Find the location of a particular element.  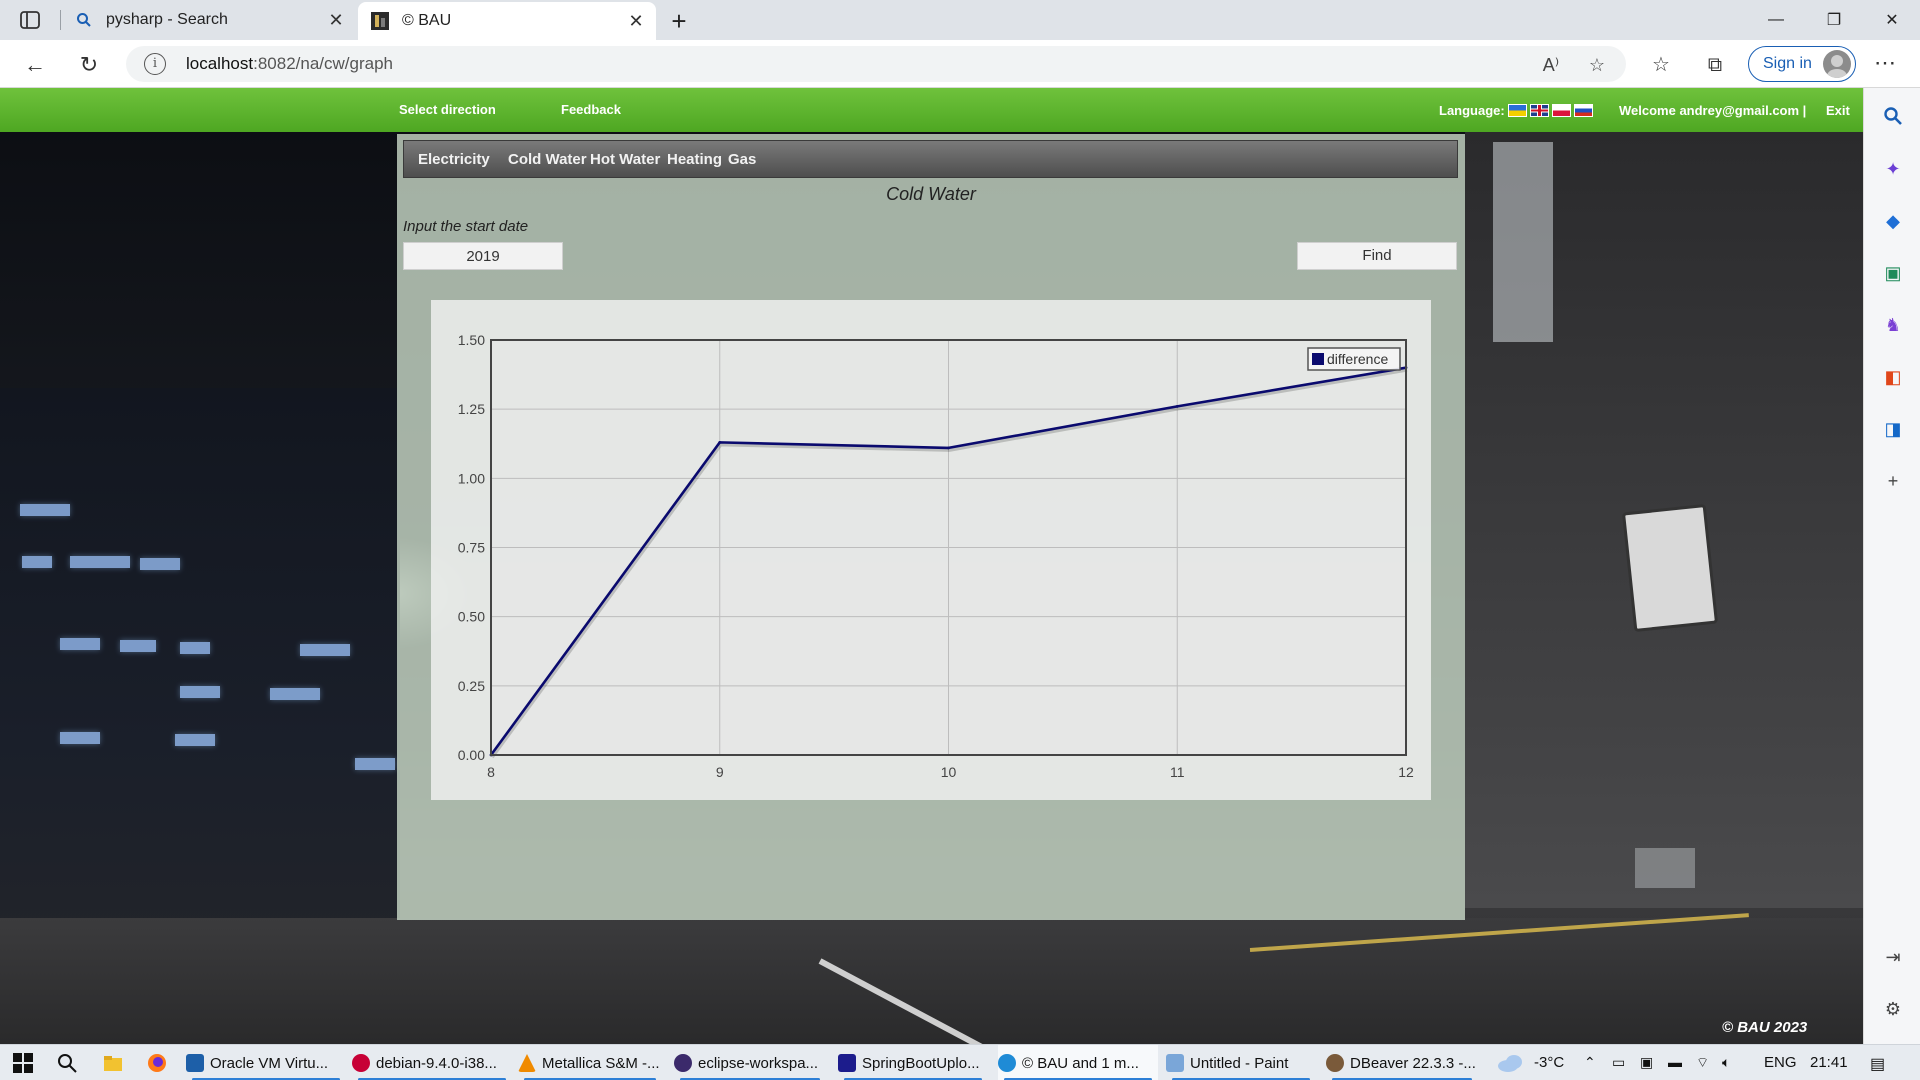

tab-electricity: Electricity is located at coordinates (454, 159).